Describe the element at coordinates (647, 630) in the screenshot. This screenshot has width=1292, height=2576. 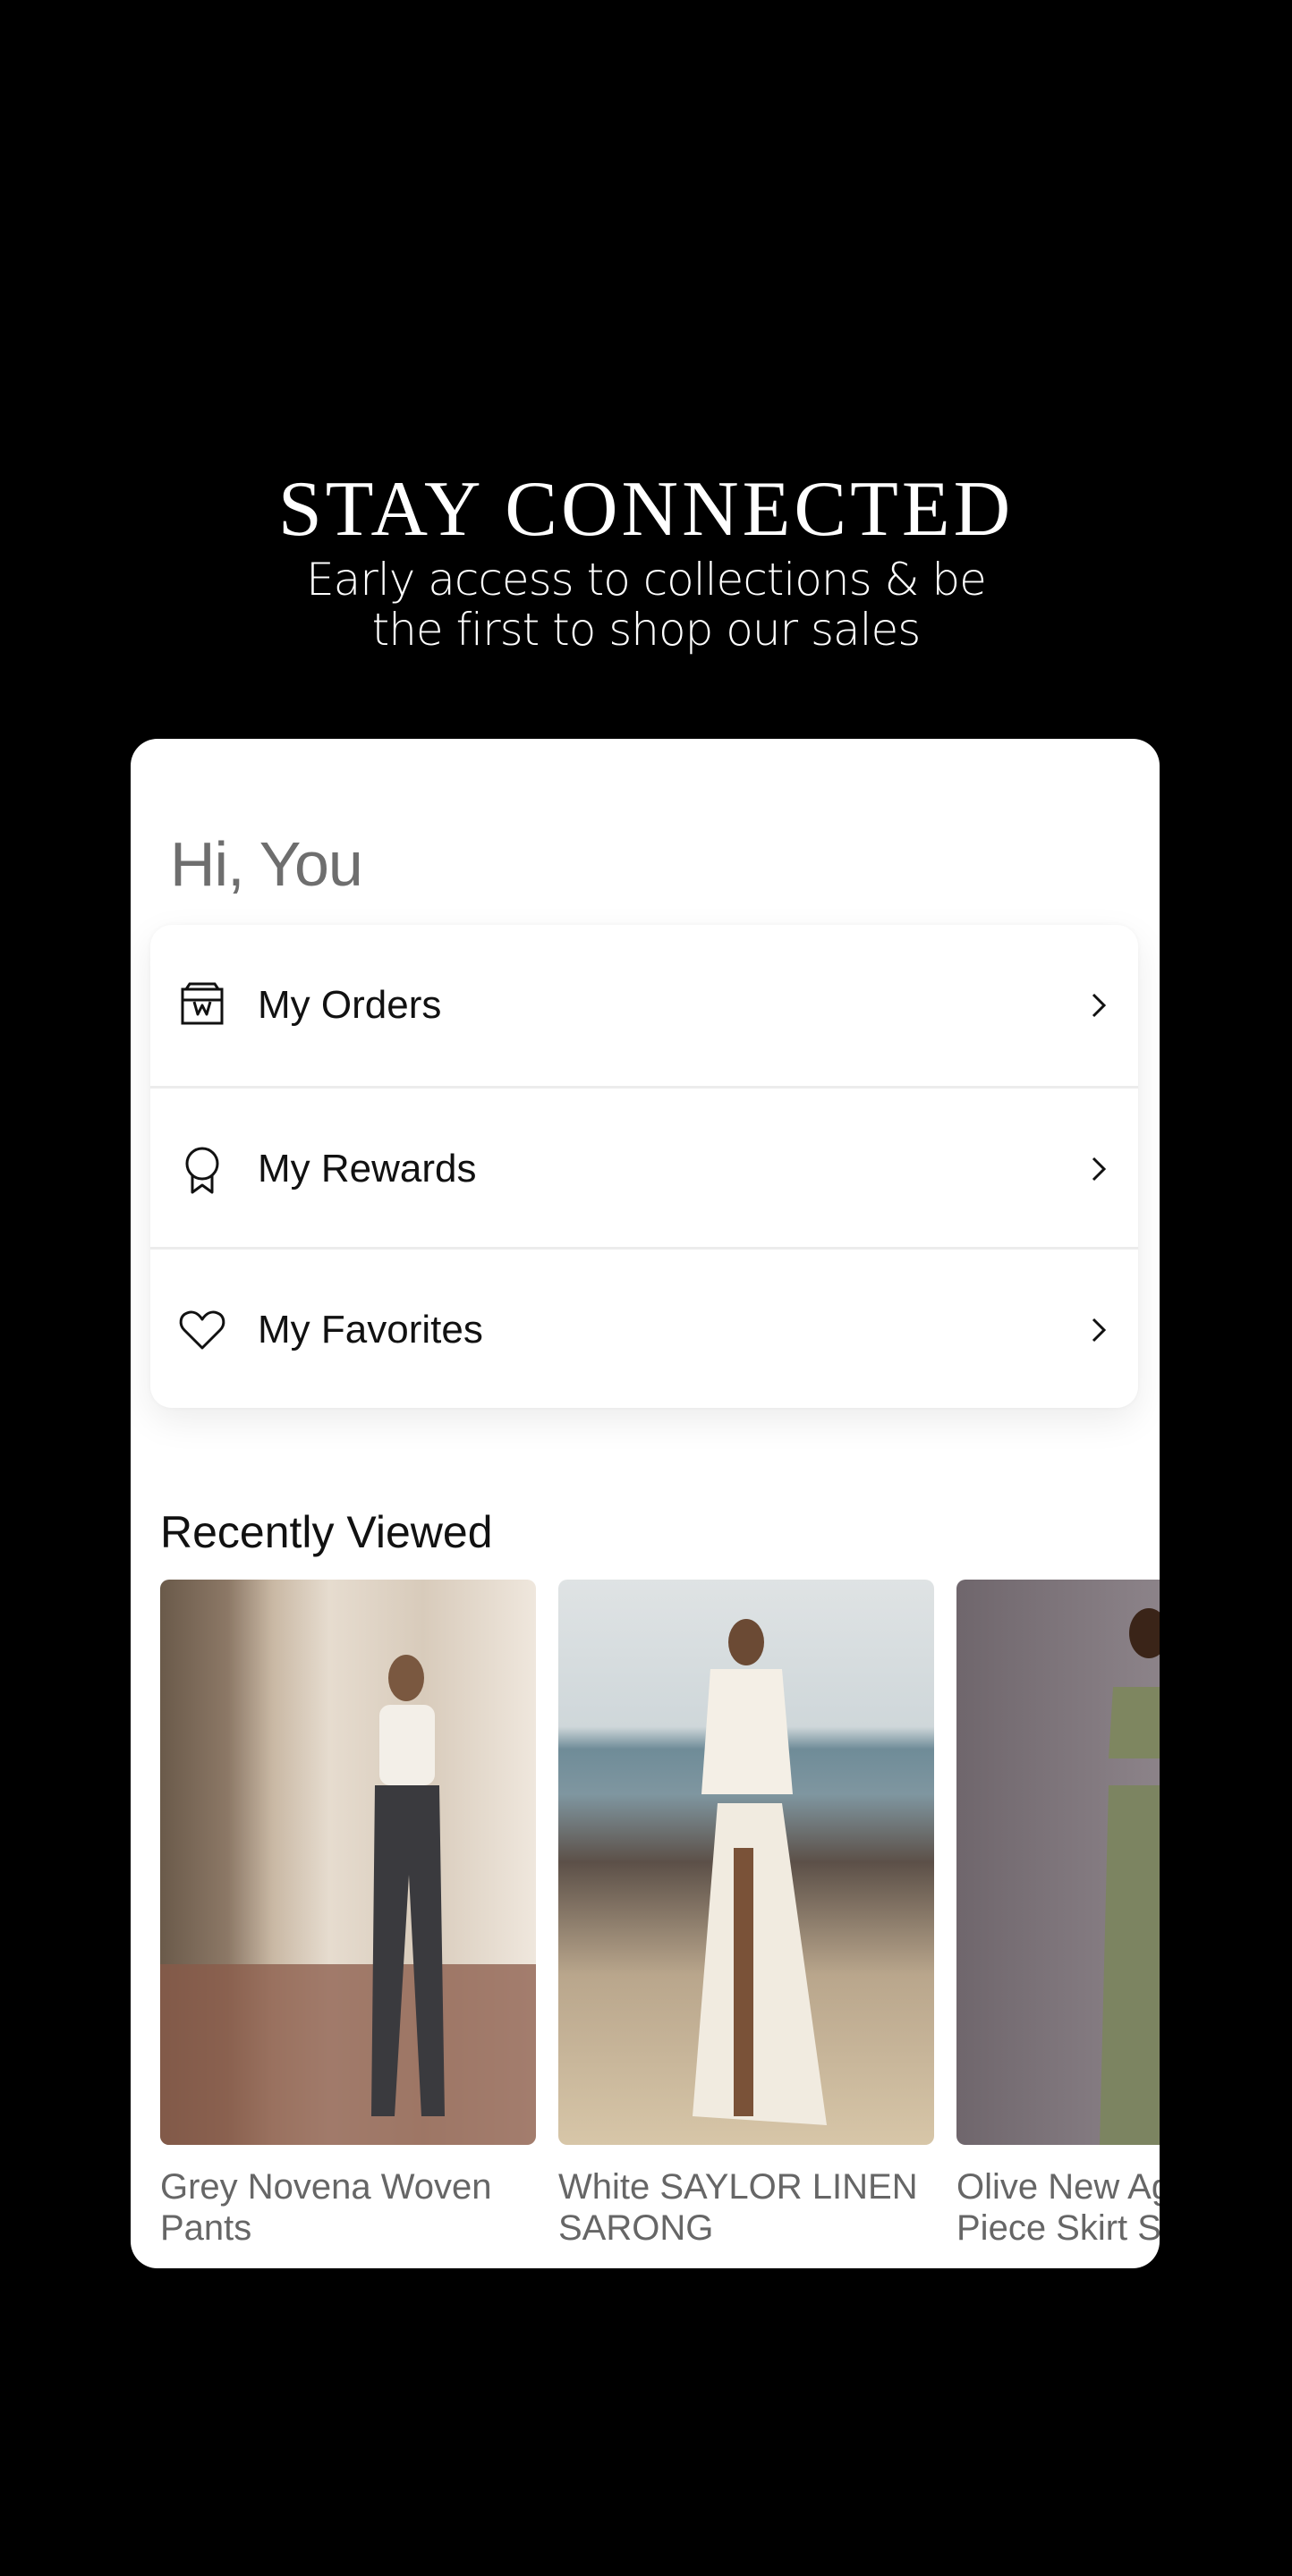
I see `hero-subtitle-line2: the first to shop our sales` at that location.